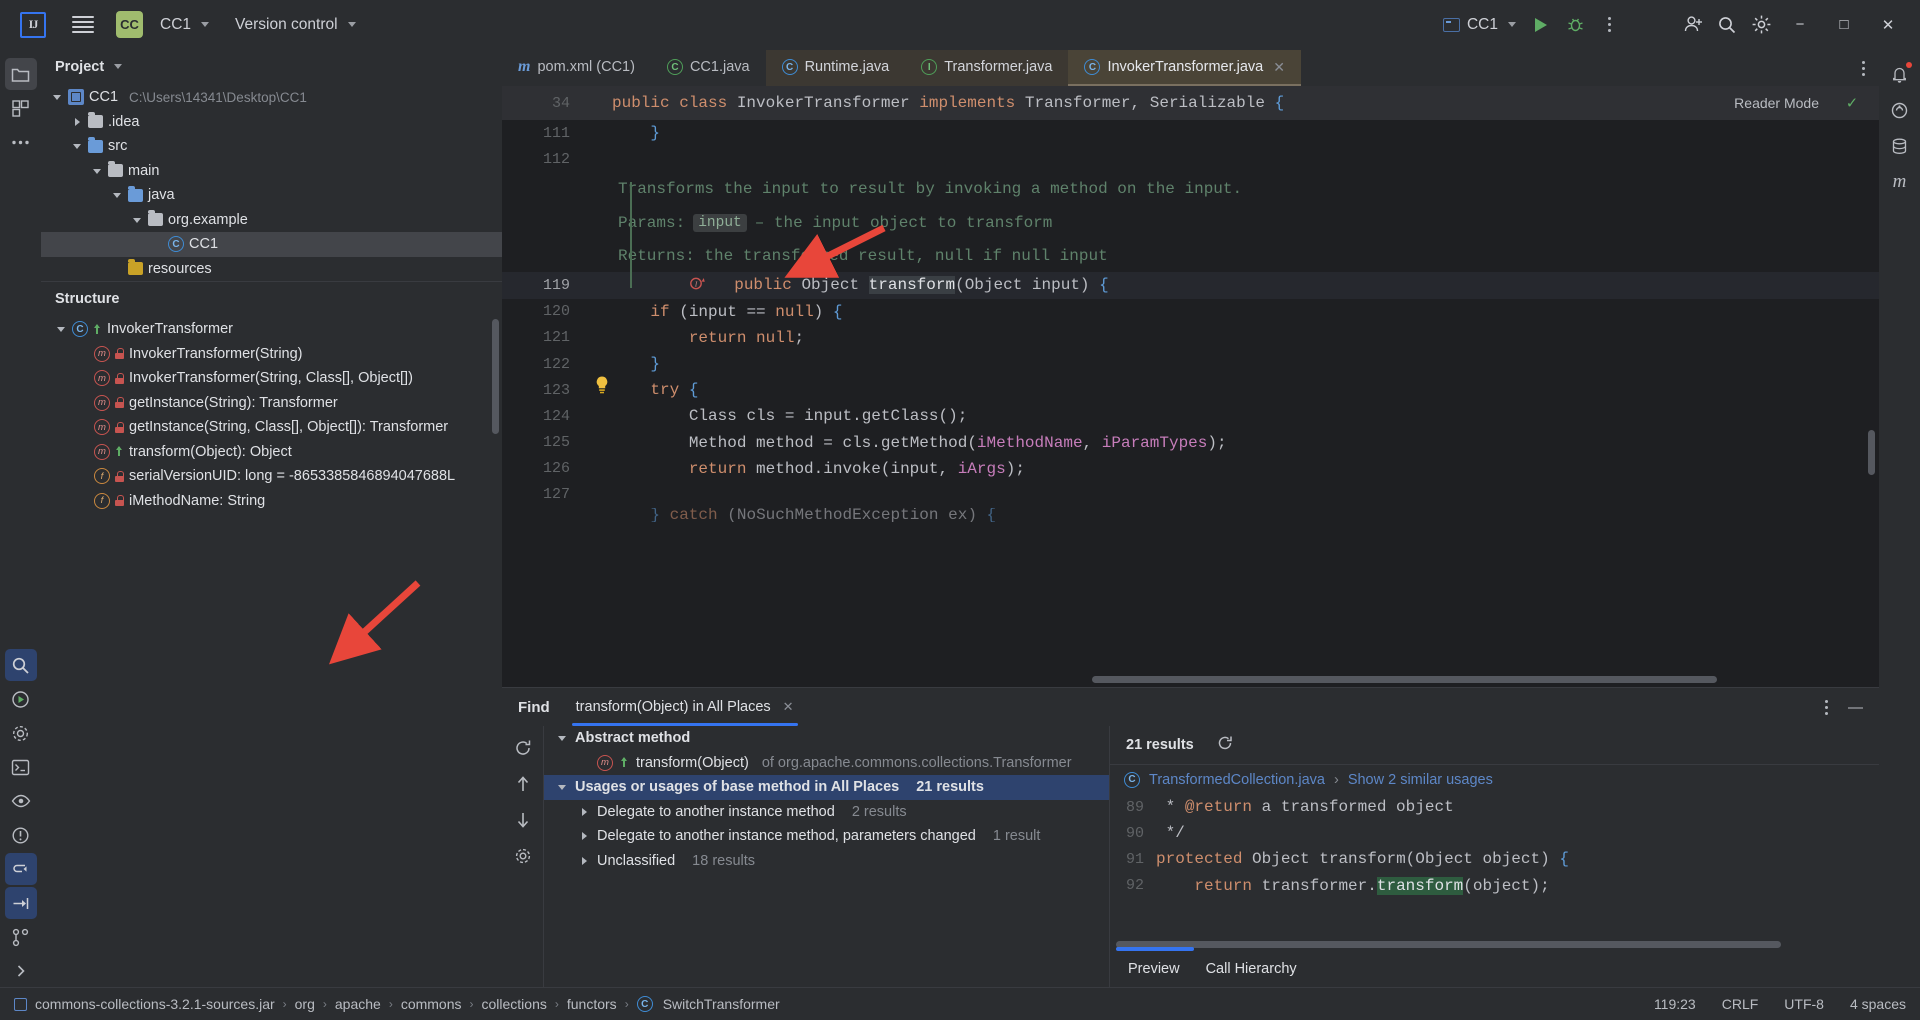 This screenshot has width=1920, height=1020. I want to click on find-result-row: Unclassified 18 results, so click(826, 861).